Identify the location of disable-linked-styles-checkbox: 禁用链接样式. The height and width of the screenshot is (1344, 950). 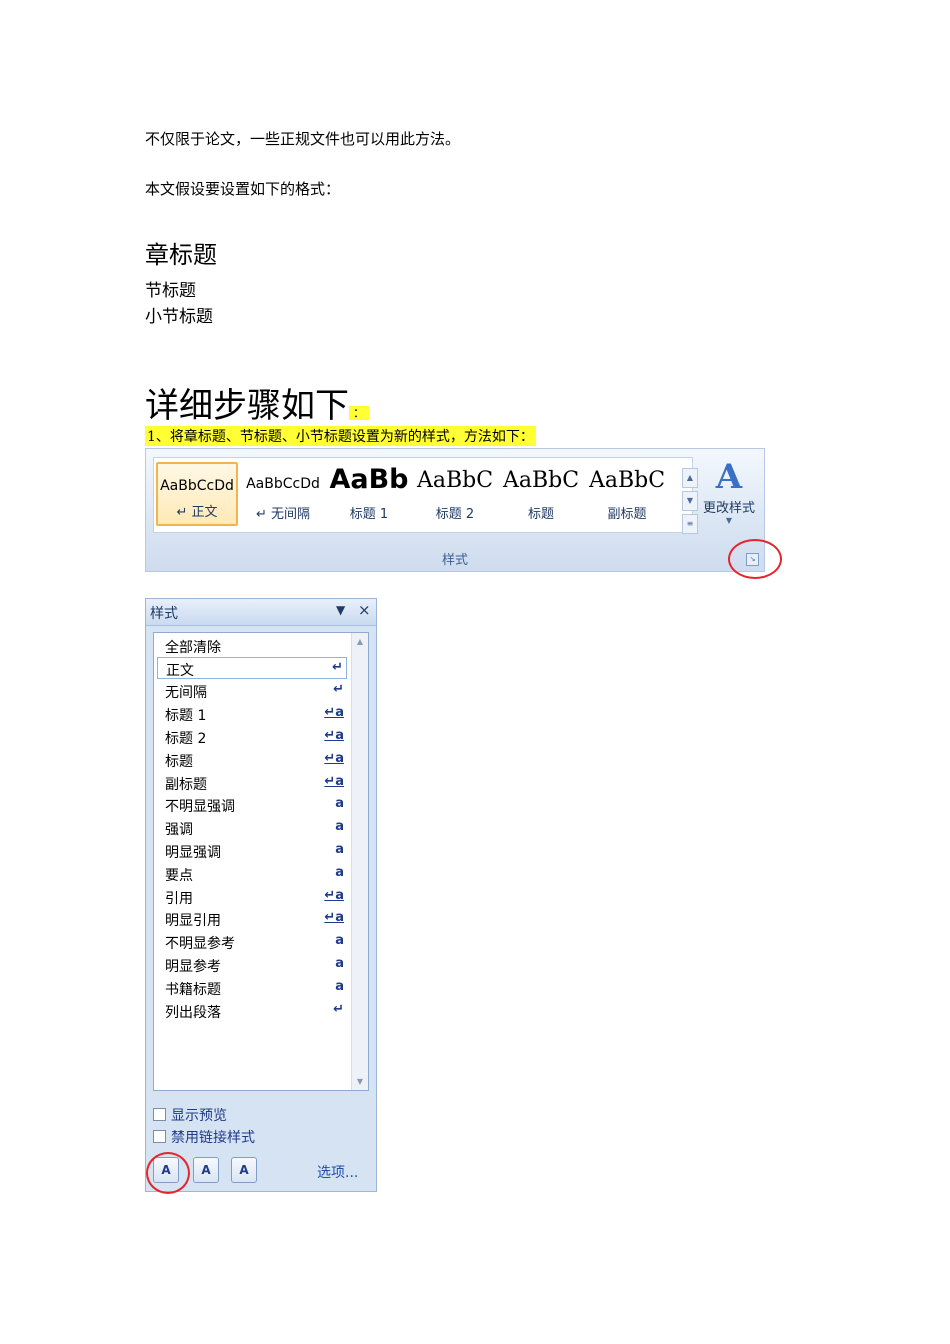
(204, 1137).